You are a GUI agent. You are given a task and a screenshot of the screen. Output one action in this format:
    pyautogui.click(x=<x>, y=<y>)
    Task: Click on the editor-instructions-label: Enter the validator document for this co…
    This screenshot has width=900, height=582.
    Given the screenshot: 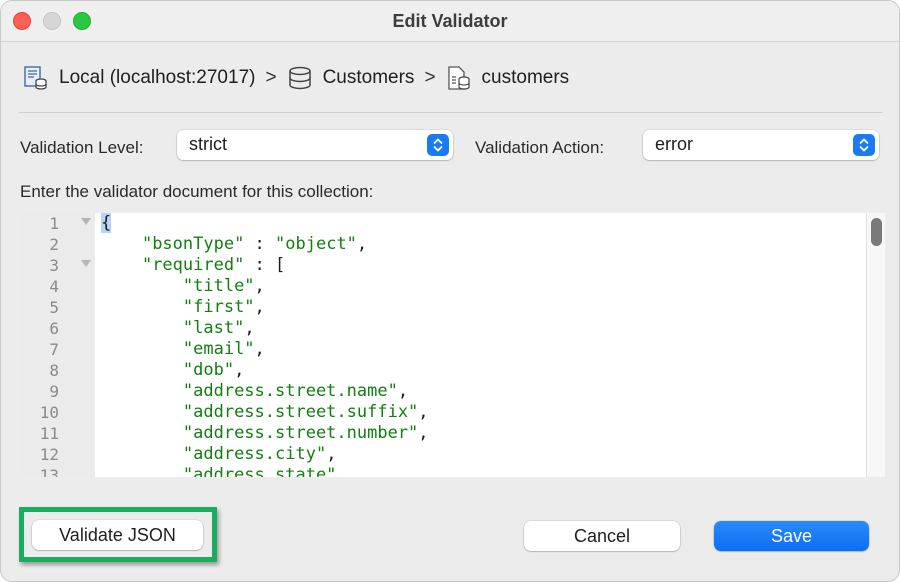 What is the action you would take?
    pyautogui.click(x=197, y=191)
    